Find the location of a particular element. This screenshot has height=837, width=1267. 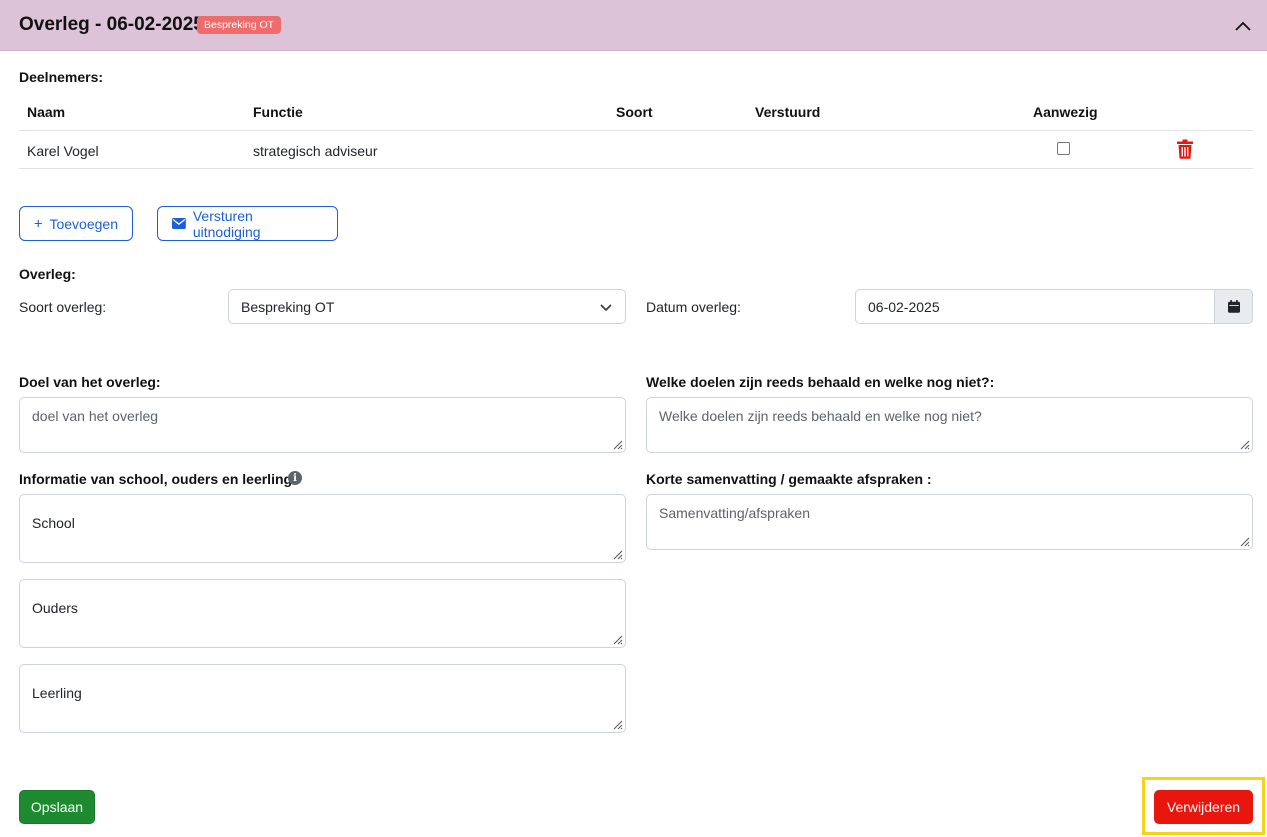

school-placeholder: School is located at coordinates (53, 523).